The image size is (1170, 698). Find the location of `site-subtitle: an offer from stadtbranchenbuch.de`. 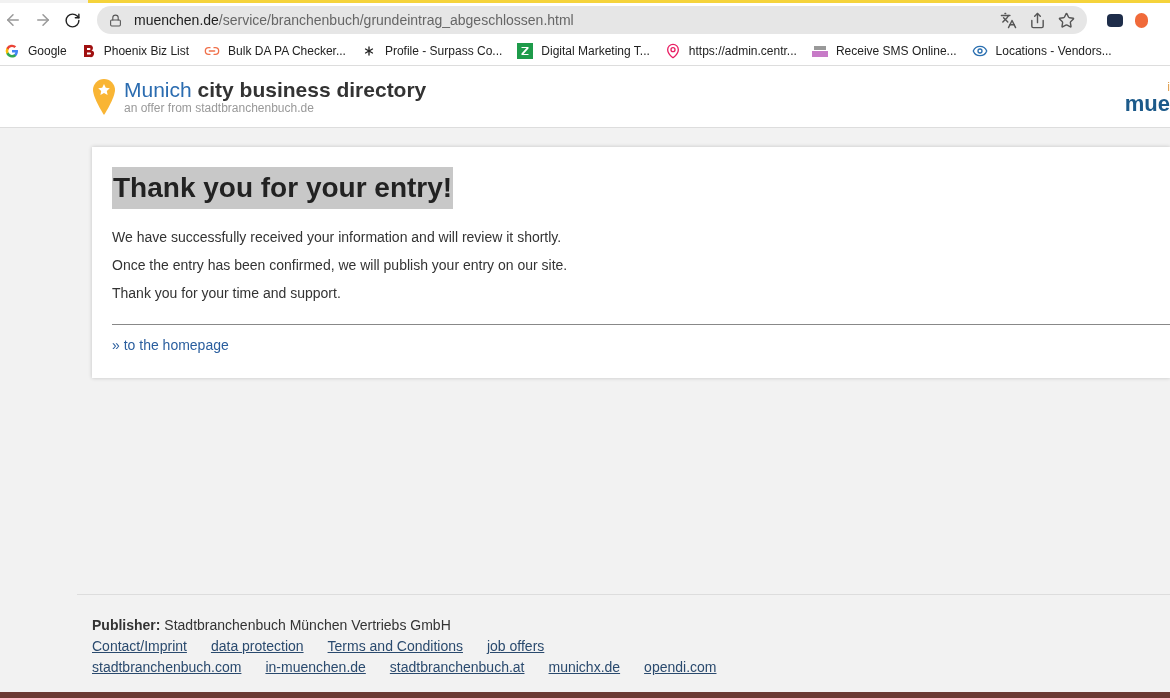

site-subtitle: an offer from stadtbranchenbuch.de is located at coordinates (219, 108).